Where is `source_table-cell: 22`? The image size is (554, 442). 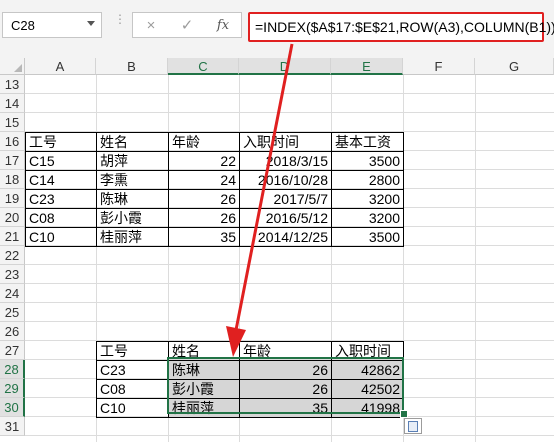 source_table-cell: 22 is located at coordinates (204, 161).